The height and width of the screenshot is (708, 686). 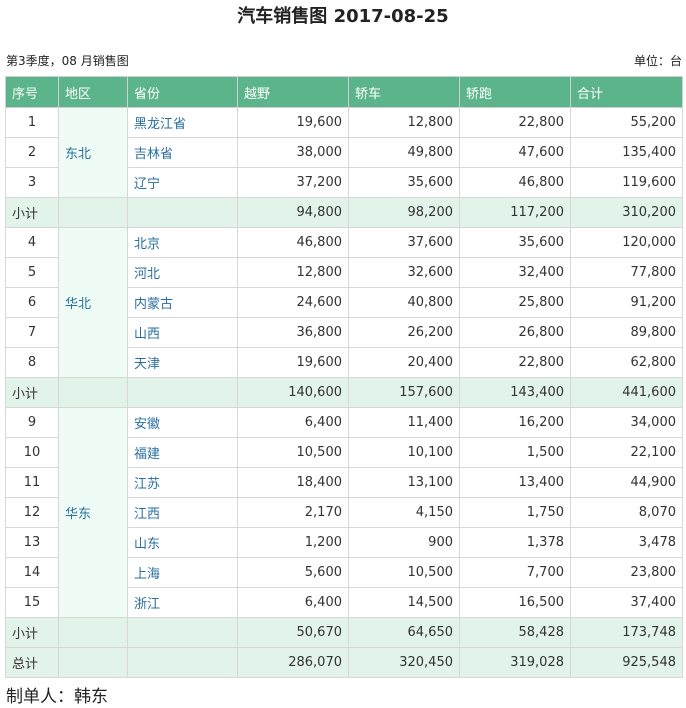 I want to click on total-cell: 55,200, so click(x=626, y=122).